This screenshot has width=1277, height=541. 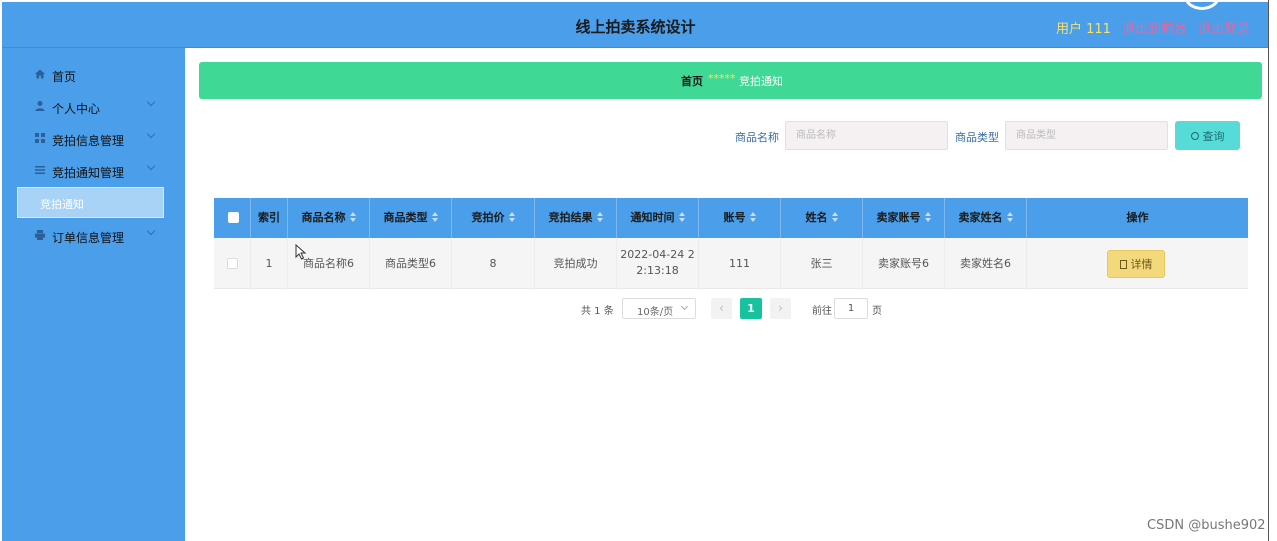 I want to click on sidebar-subitem-auction-notice: 竞拍通知, so click(x=90, y=202).